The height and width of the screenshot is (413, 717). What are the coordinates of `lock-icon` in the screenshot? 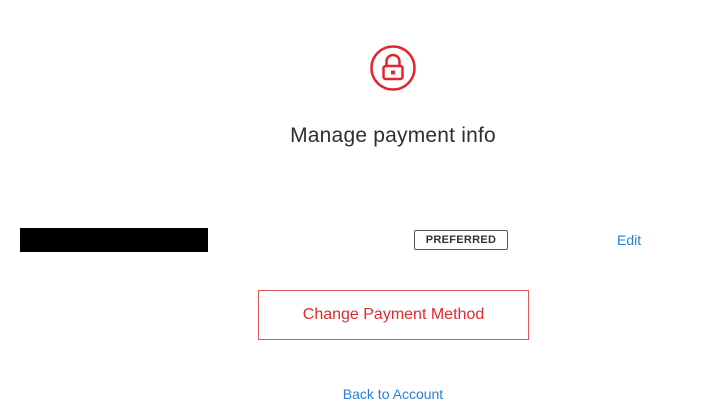 It's located at (393, 68).